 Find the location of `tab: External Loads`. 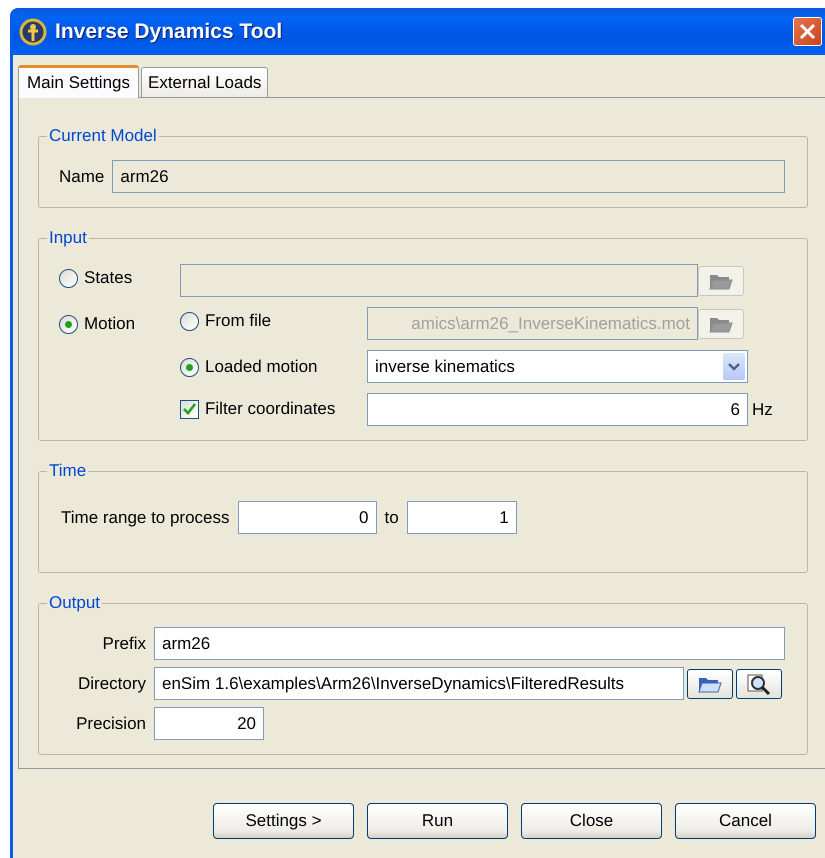

tab: External Loads is located at coordinates (204, 82).